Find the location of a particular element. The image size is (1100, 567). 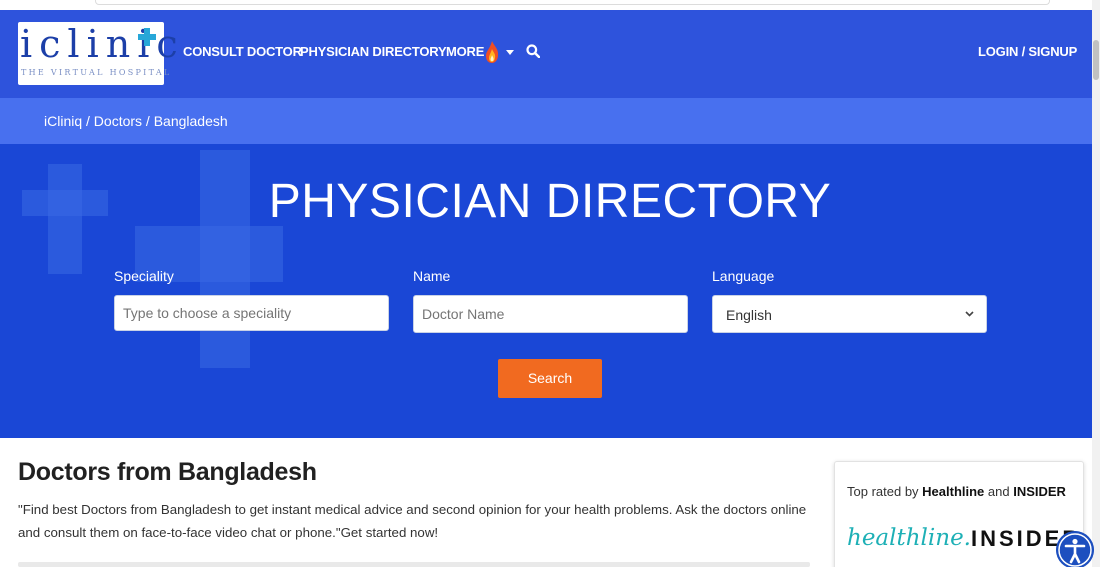

login-signup-link: LOGIN / SIGNUP is located at coordinates (1027, 51).